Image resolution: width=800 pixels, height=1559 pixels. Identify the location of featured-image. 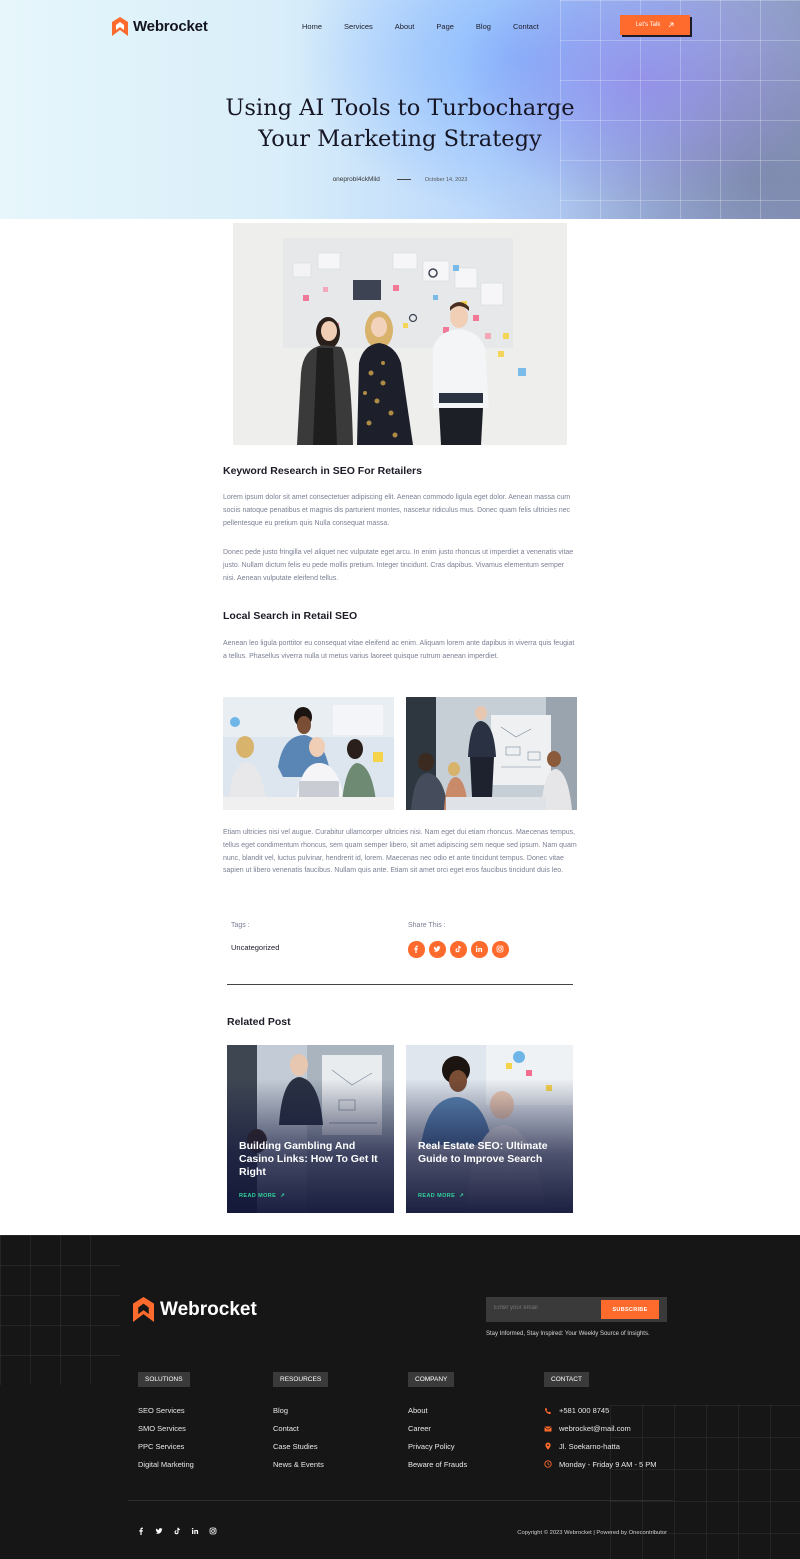
(400, 334).